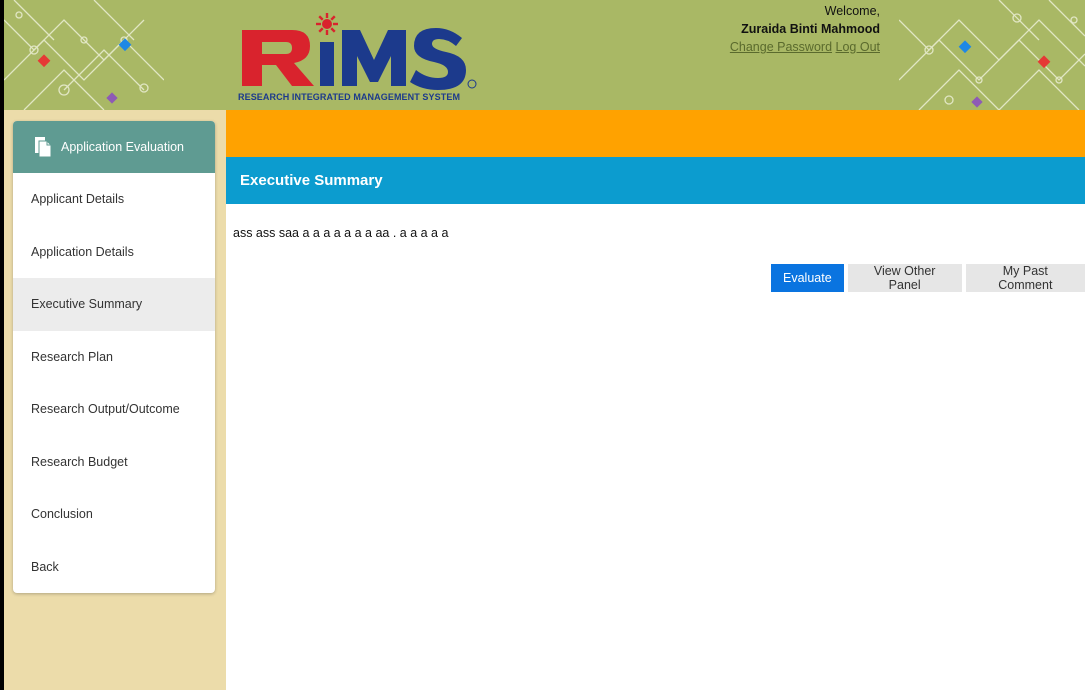  What do you see at coordinates (45, 566) in the screenshot?
I see `nav-item-label: Back` at bounding box center [45, 566].